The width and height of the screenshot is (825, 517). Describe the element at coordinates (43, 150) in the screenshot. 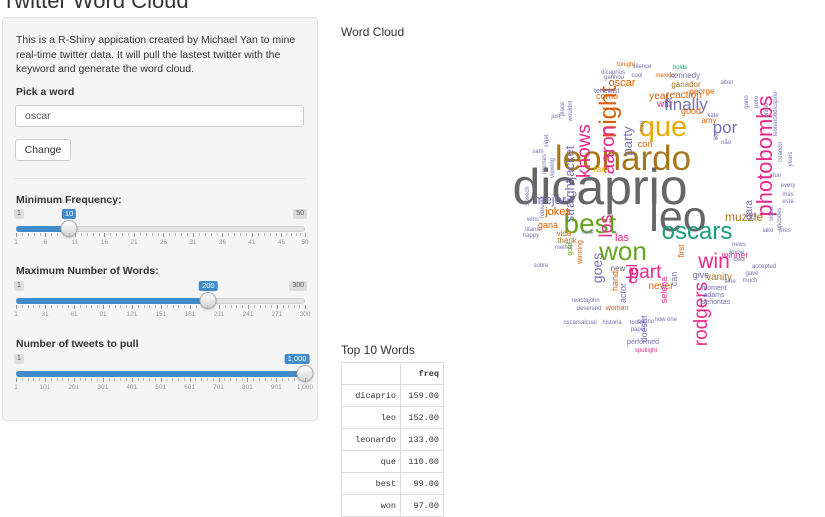

I see `change-button: Change` at that location.